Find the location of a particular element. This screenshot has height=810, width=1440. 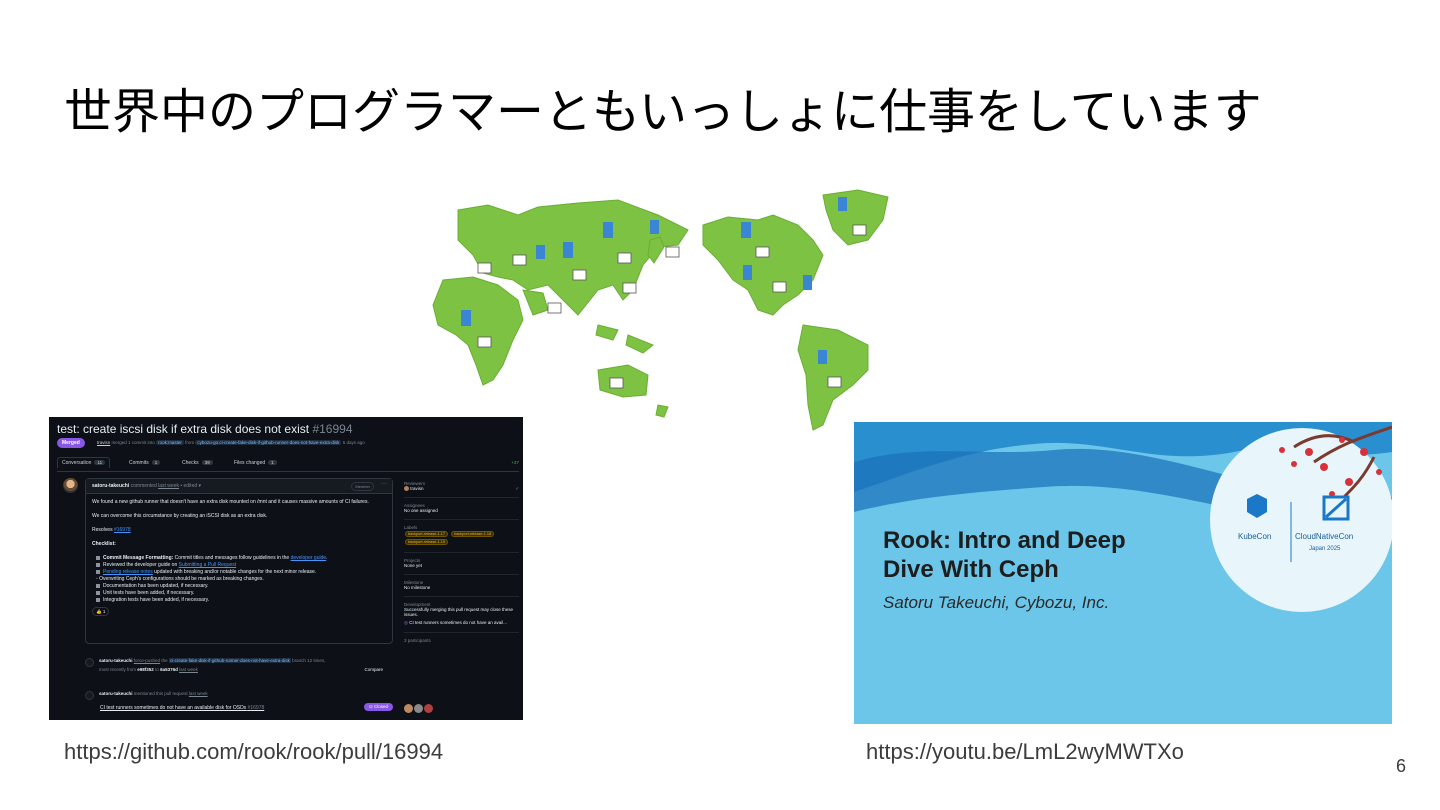

reference-icon is located at coordinates (89, 695).